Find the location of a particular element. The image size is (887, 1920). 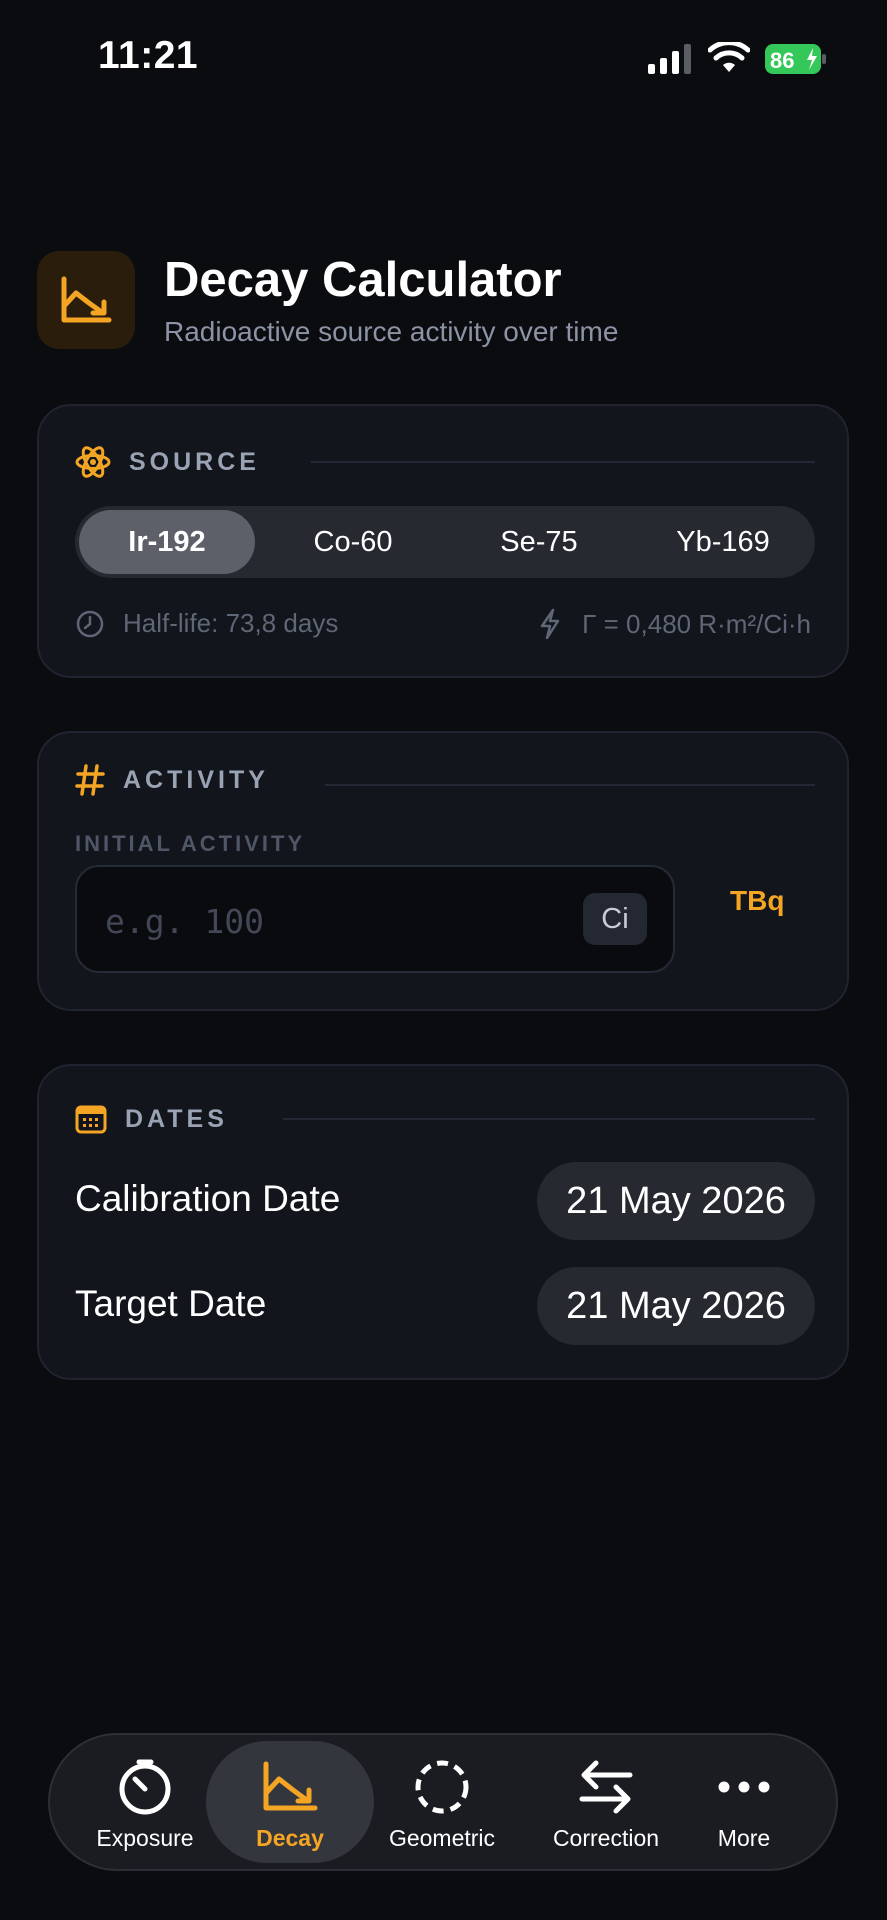

tab-decay: Decay is located at coordinates (290, 1802).